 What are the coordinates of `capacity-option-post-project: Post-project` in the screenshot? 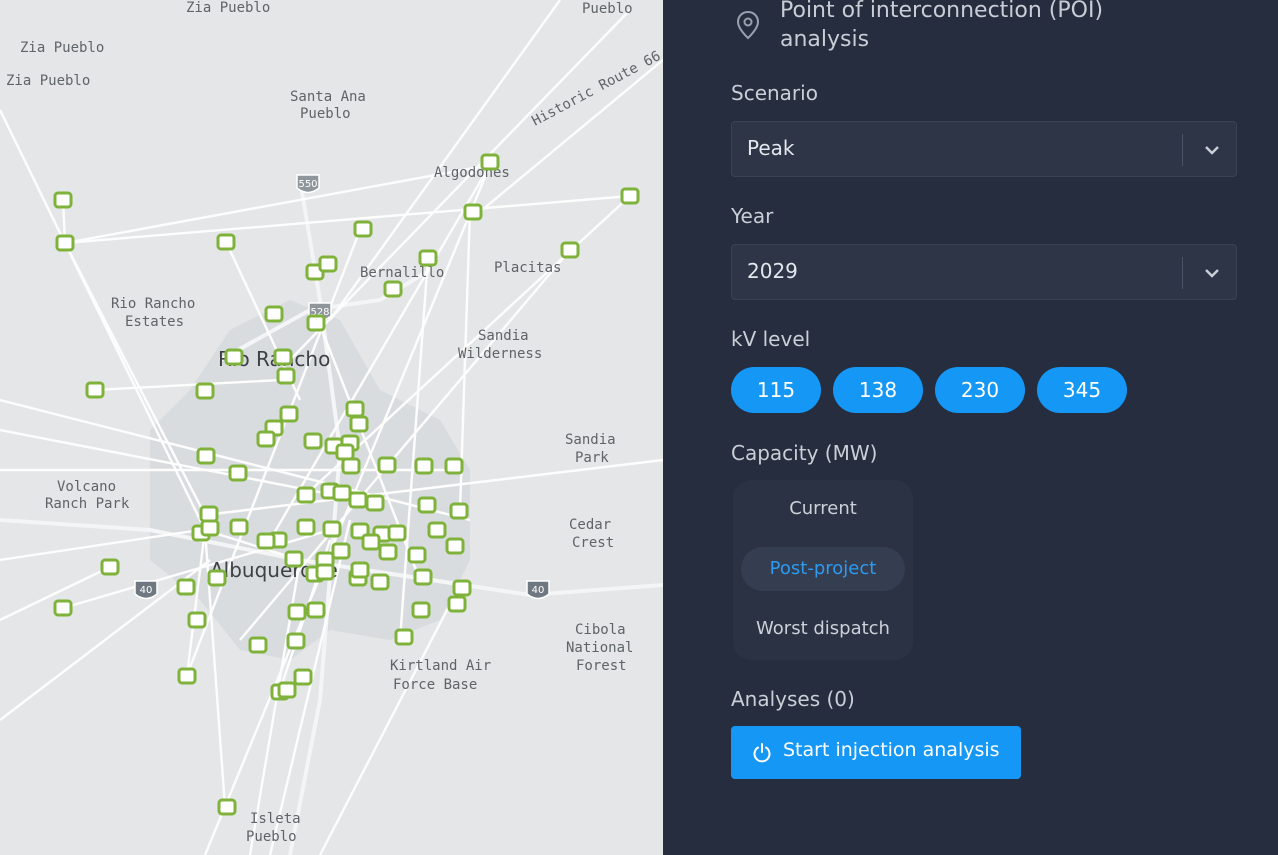 It's located at (823, 569).